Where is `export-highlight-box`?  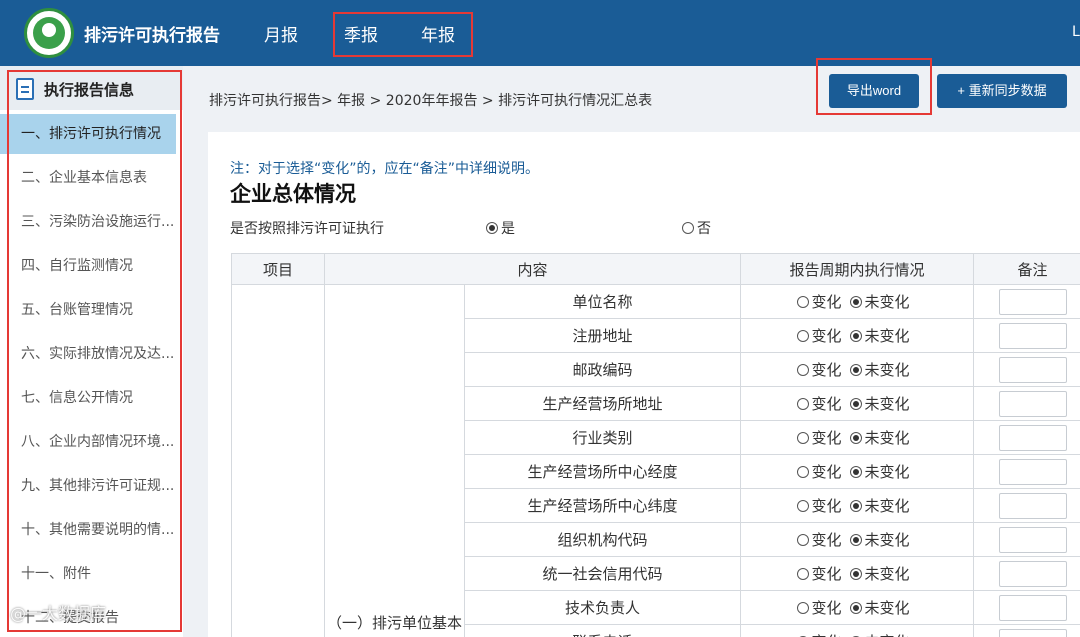 export-highlight-box is located at coordinates (874, 86).